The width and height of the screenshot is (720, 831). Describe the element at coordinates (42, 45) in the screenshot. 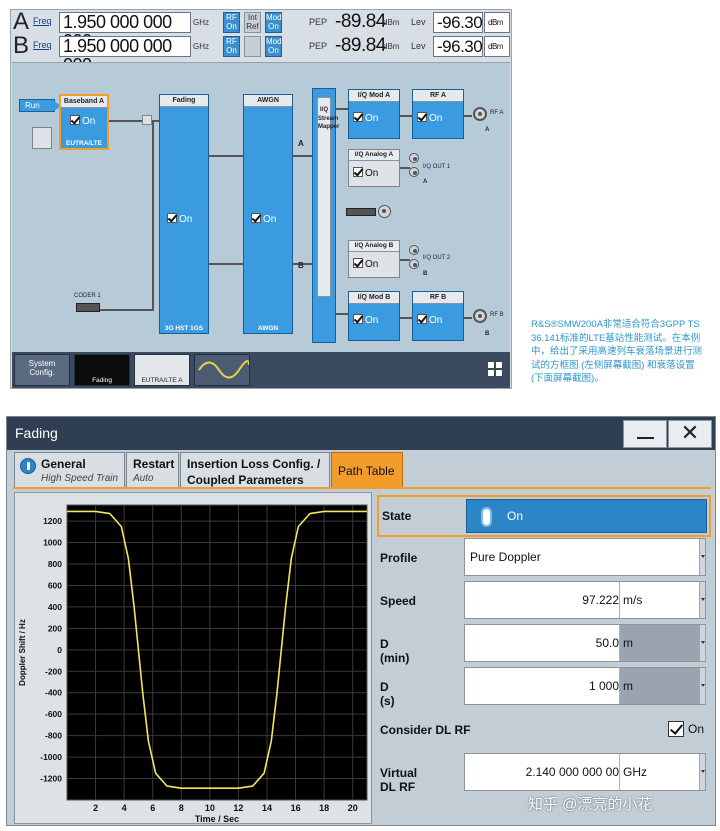

I see `freq-b-label: Freq` at that location.